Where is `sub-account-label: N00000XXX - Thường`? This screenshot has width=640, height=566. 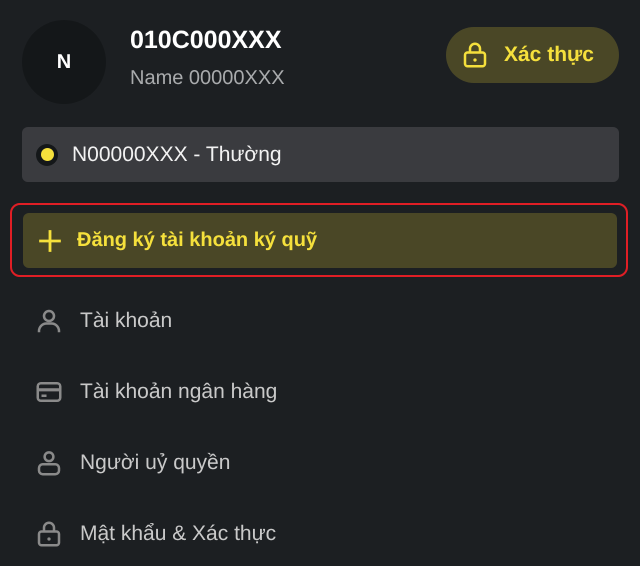
sub-account-label: N00000XXX - Thường is located at coordinates (177, 154).